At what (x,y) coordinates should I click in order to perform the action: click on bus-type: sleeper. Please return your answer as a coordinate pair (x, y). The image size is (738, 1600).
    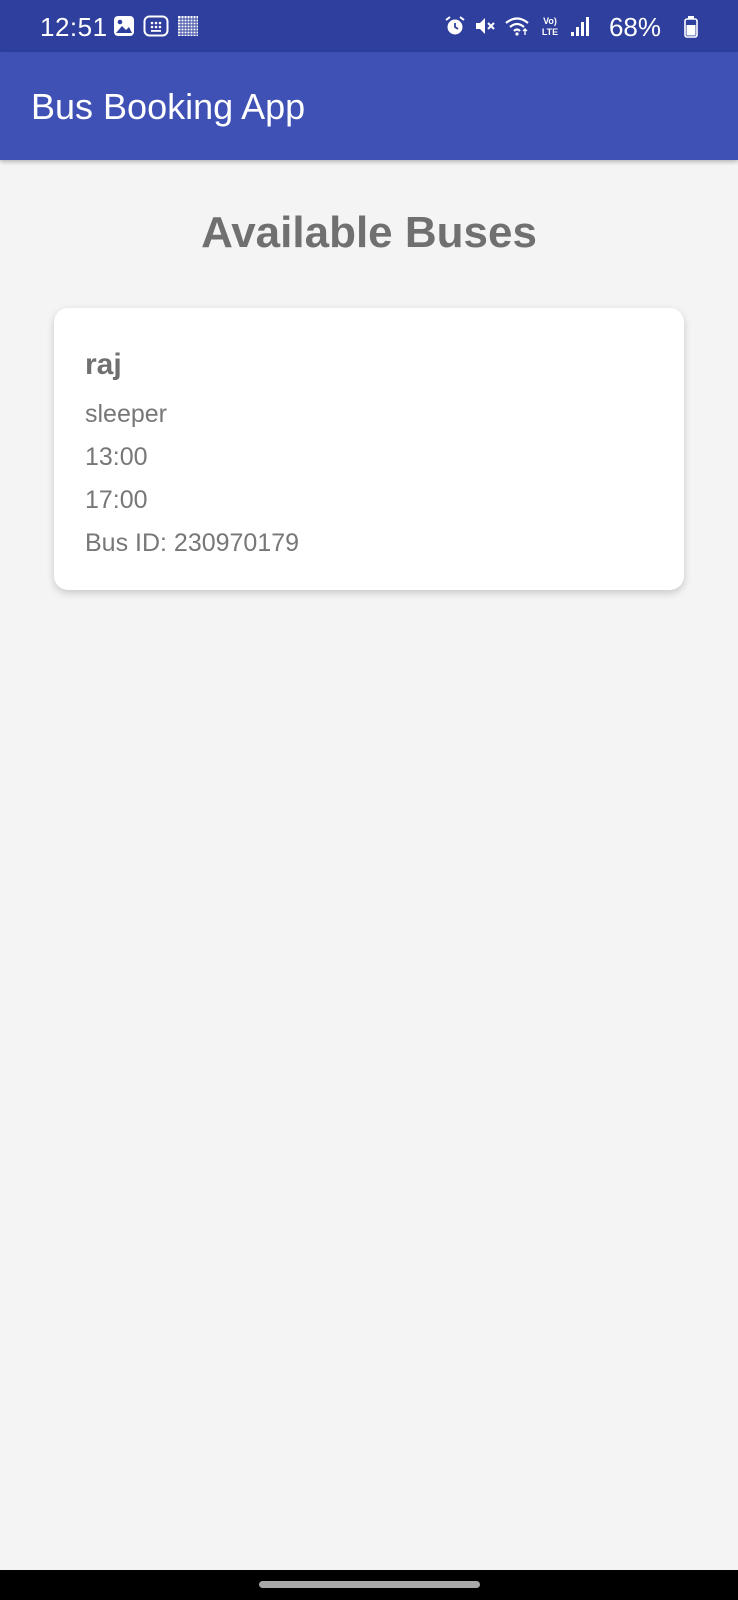
    Looking at the image, I should click on (126, 414).